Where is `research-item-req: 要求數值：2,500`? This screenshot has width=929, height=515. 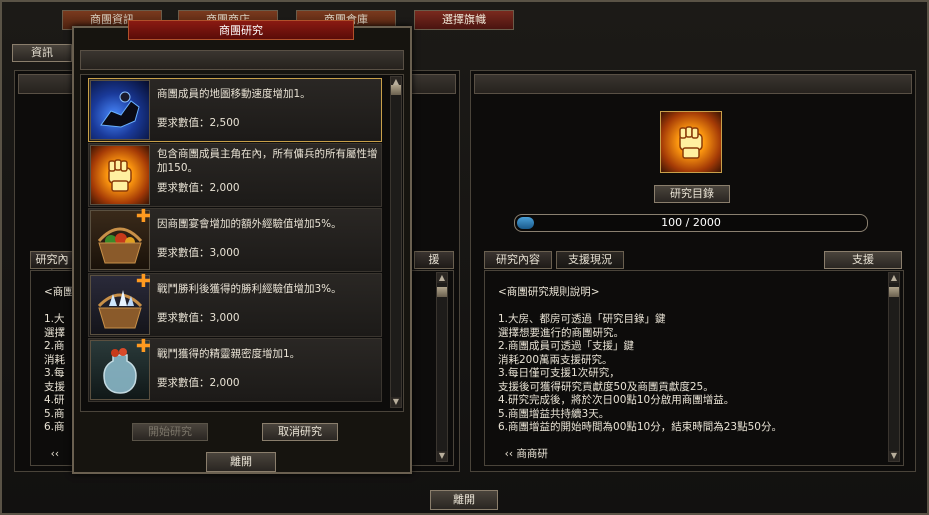
research-item-req: 要求數值：2,500 is located at coordinates (198, 123).